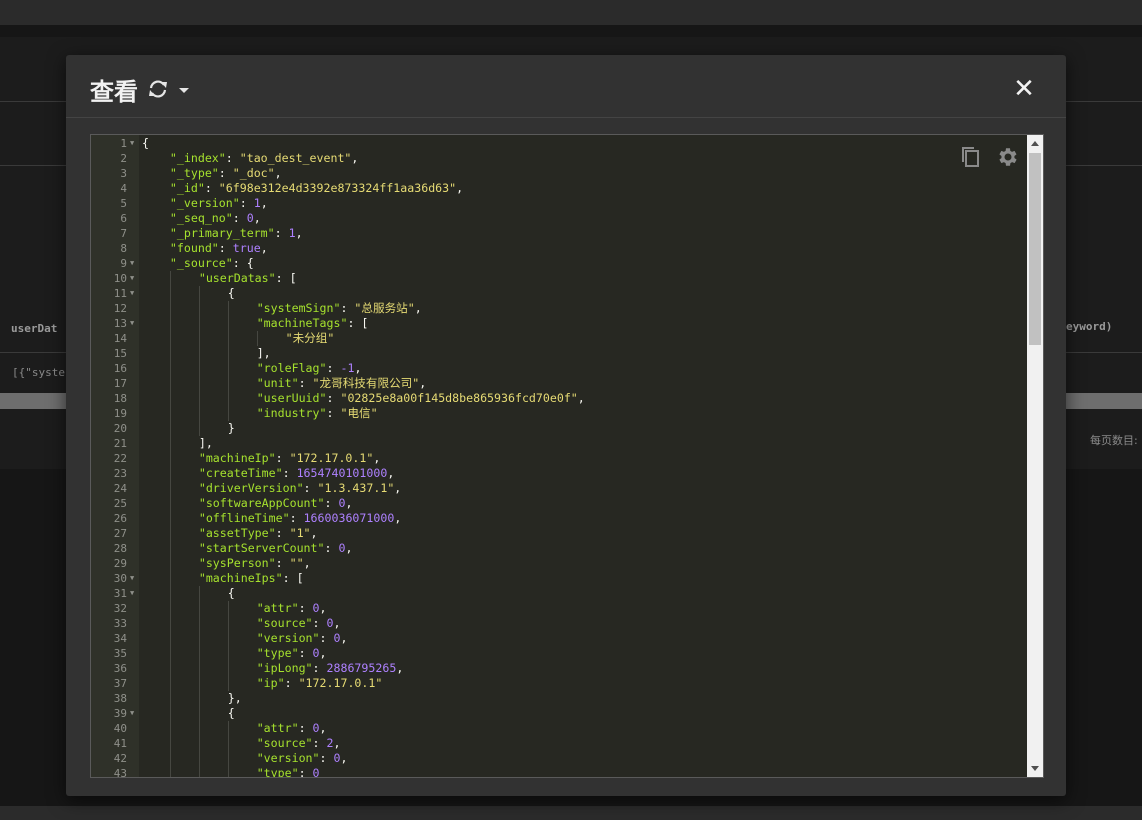  What do you see at coordinates (556, 248) in the screenshot?
I see `code-line: 8 "found": true,` at bounding box center [556, 248].